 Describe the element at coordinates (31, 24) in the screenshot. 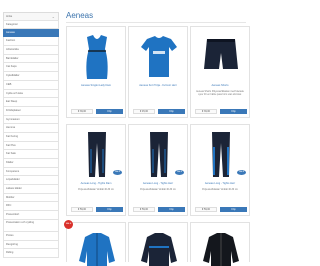

I see `sidebar-subheading: Kategorier` at that location.